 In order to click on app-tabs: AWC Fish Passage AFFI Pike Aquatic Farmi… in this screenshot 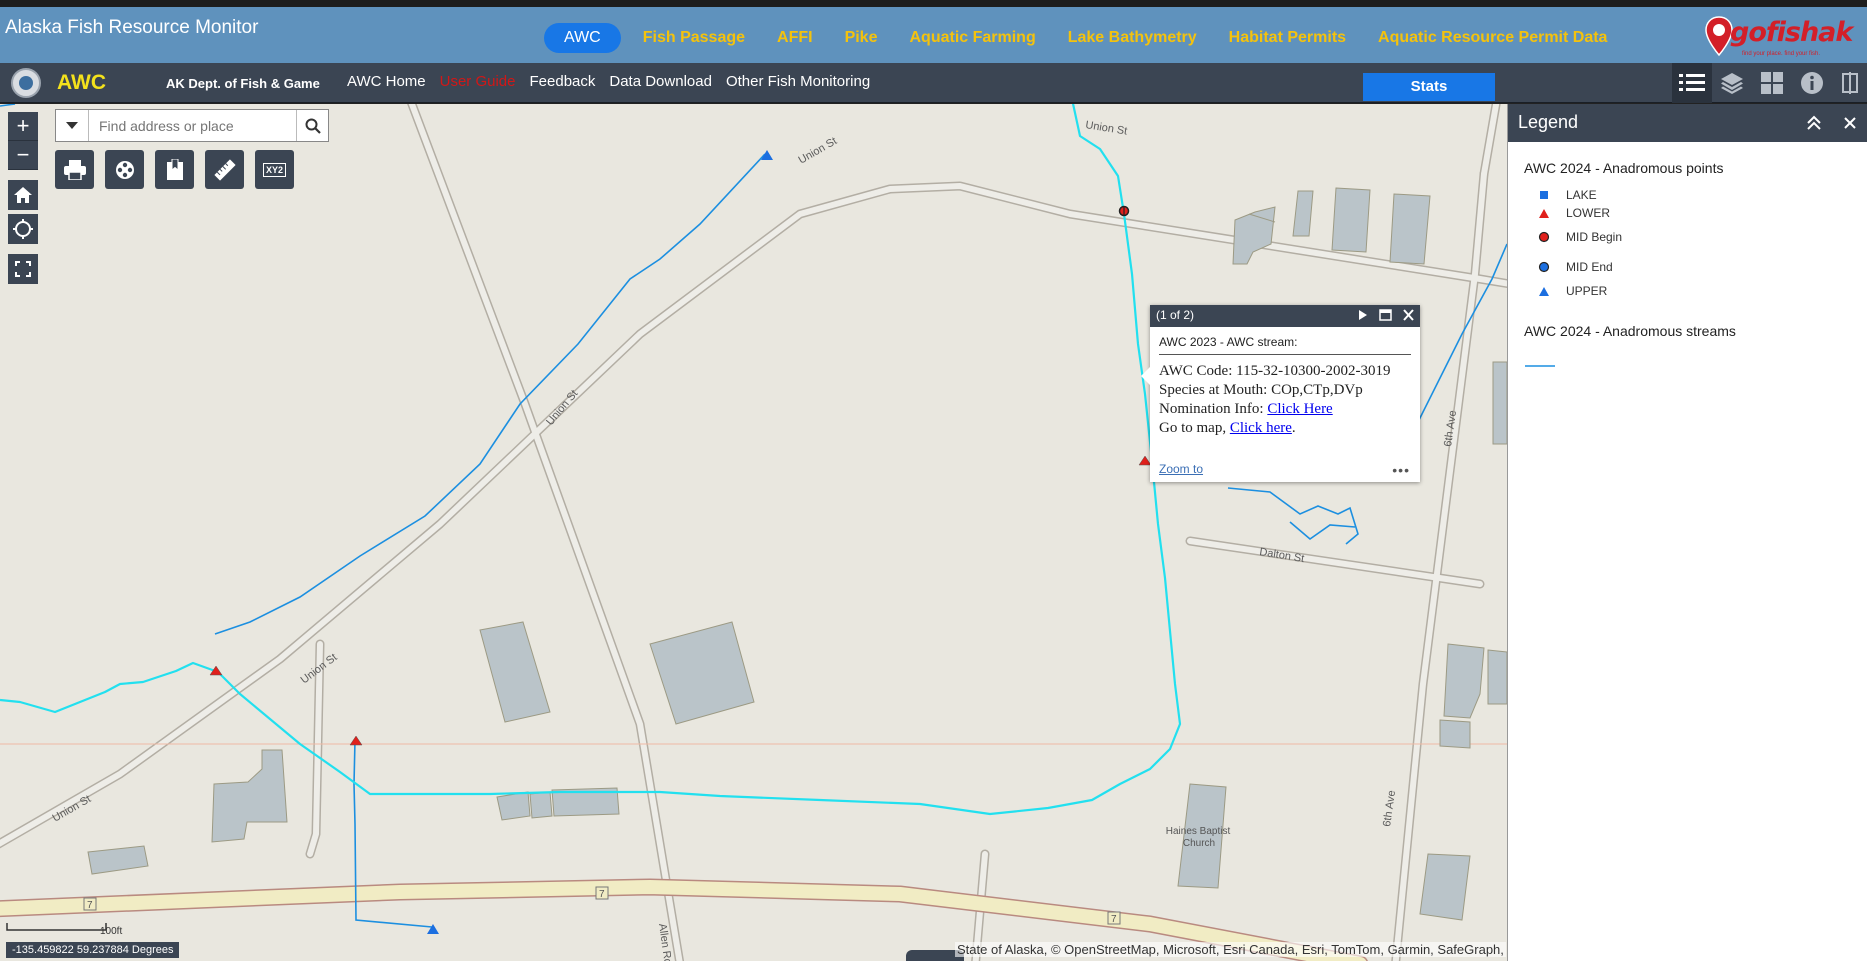, I will do `click(1083, 38)`.